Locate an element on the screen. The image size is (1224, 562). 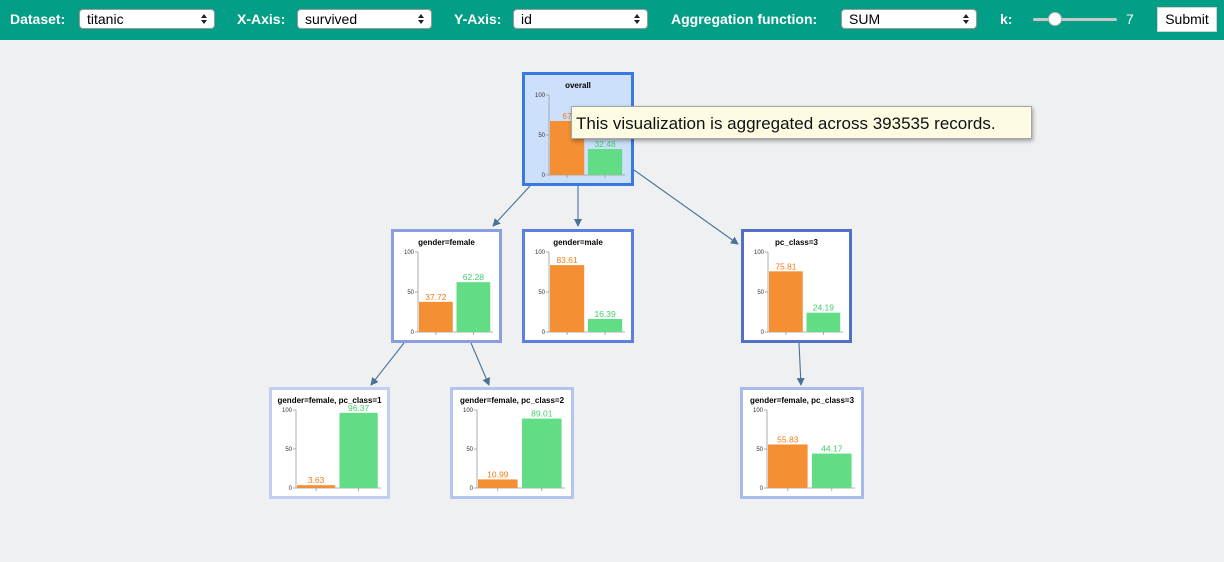
bar-chart: 0 50 100 3.63 96.37 is located at coordinates (331, 447).